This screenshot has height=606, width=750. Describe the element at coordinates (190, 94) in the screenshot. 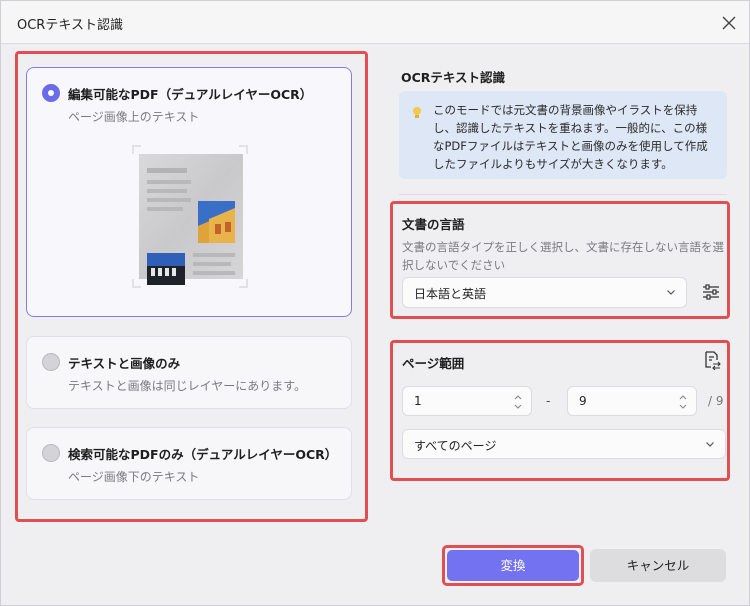

I see `option-title: 編集可能なPDF（デュアルレイヤーOCR）` at that location.